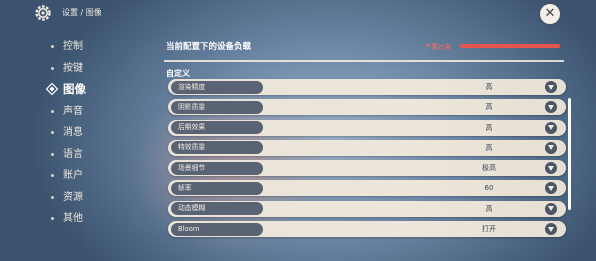  Describe the element at coordinates (87, 90) in the screenshot. I see `sidebar-item-graphics: 图像` at that location.